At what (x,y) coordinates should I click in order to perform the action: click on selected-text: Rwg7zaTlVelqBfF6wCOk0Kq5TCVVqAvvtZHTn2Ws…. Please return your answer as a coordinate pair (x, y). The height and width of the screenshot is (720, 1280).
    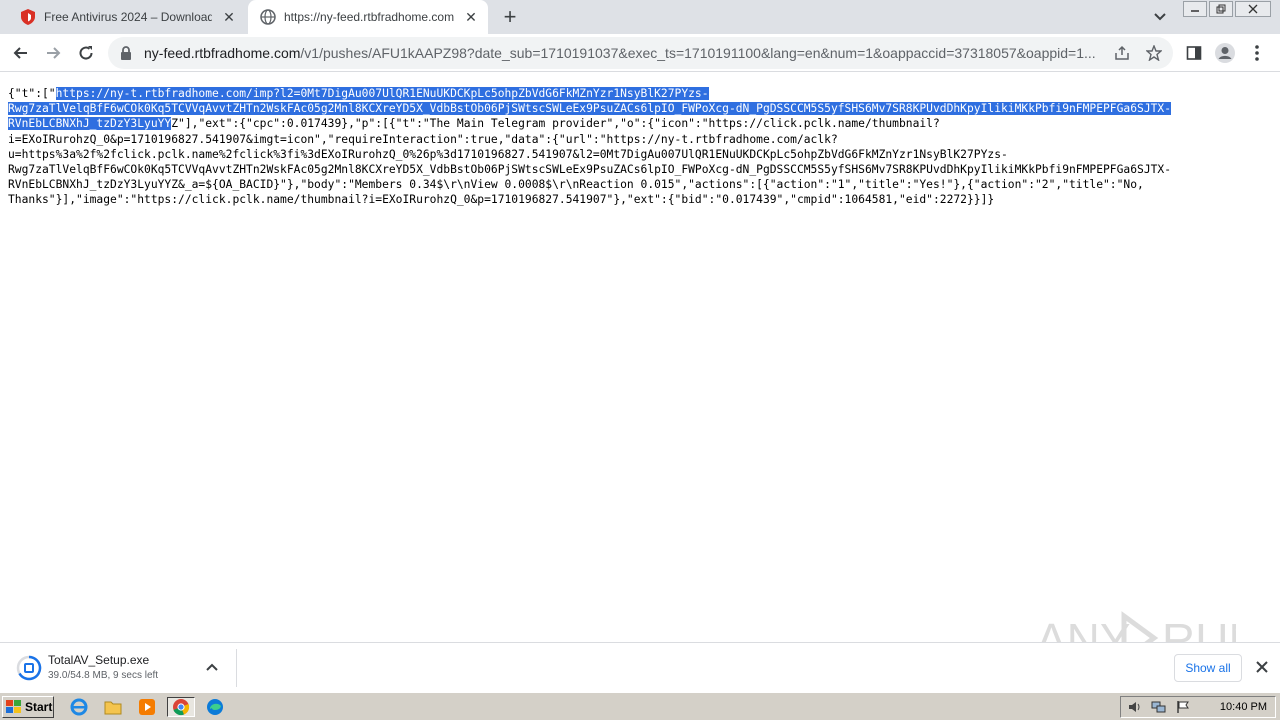
    Looking at the image, I should click on (590, 109).